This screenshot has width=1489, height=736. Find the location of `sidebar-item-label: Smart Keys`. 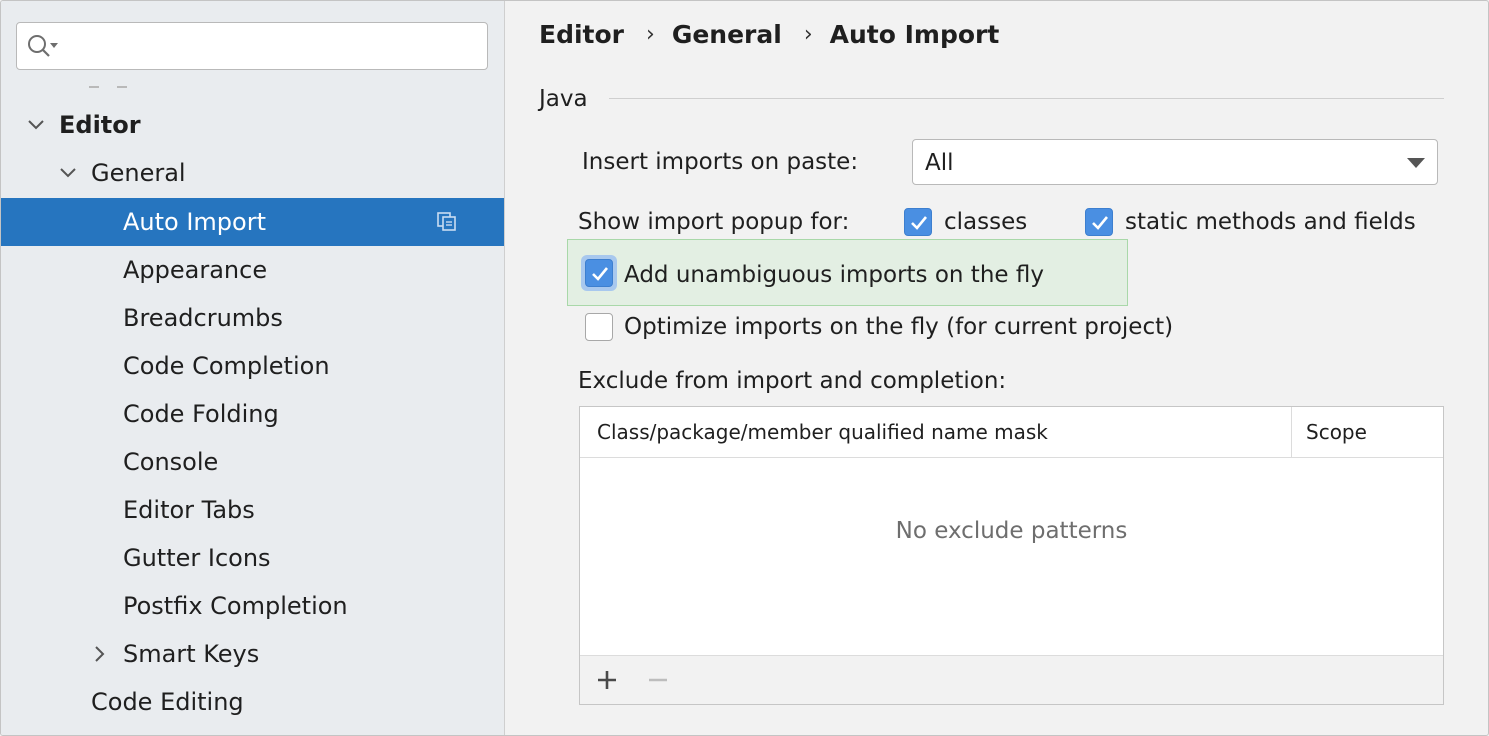

sidebar-item-label: Smart Keys is located at coordinates (191, 654).